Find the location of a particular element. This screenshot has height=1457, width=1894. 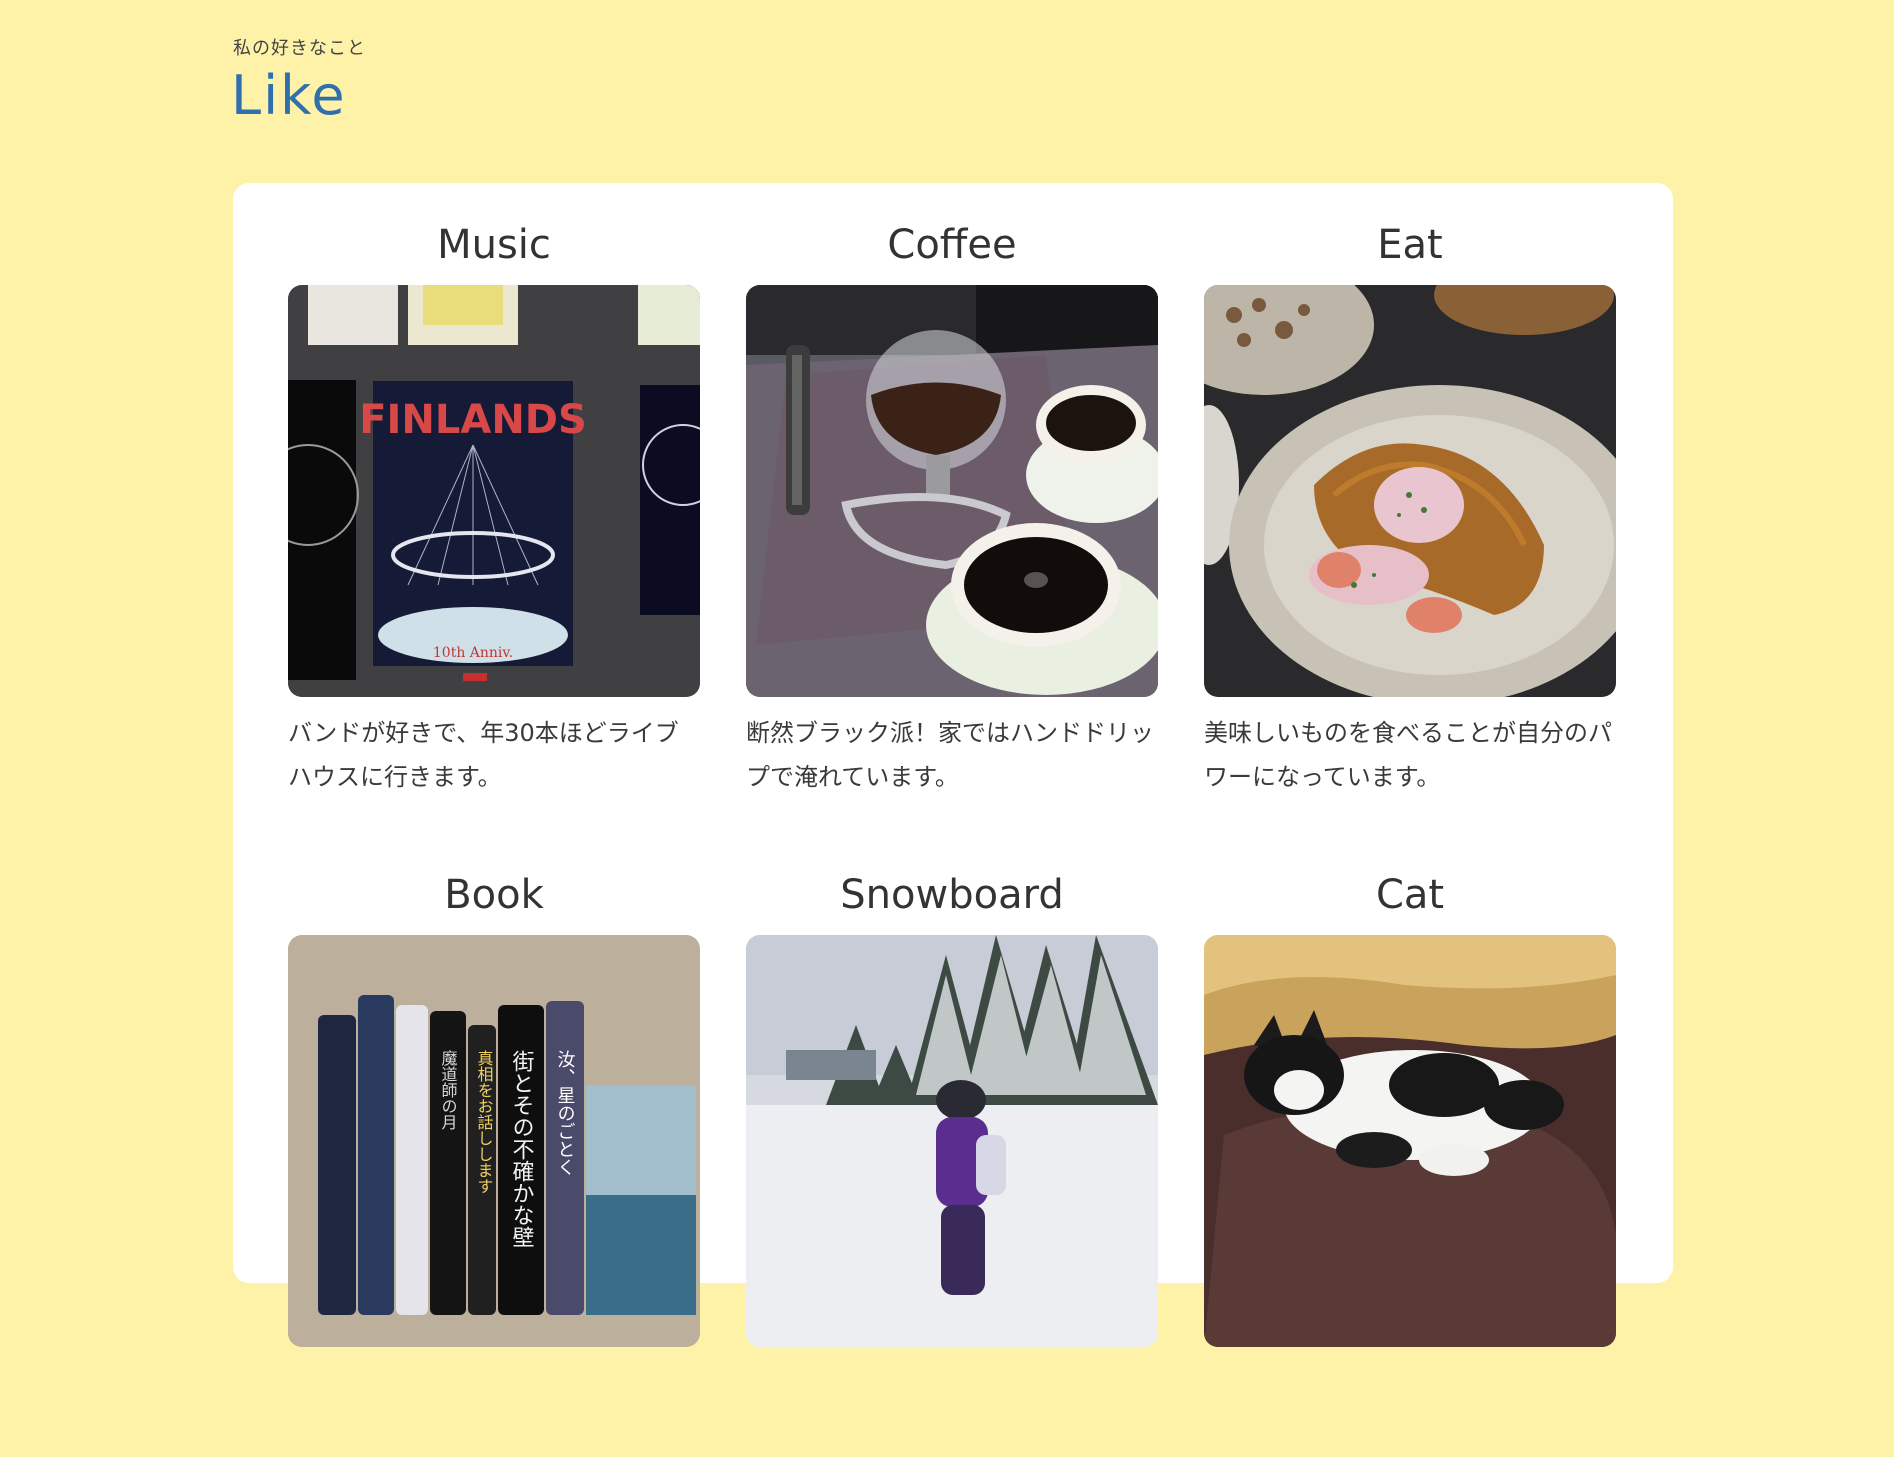

like-item-title: Eat is located at coordinates (1410, 245).